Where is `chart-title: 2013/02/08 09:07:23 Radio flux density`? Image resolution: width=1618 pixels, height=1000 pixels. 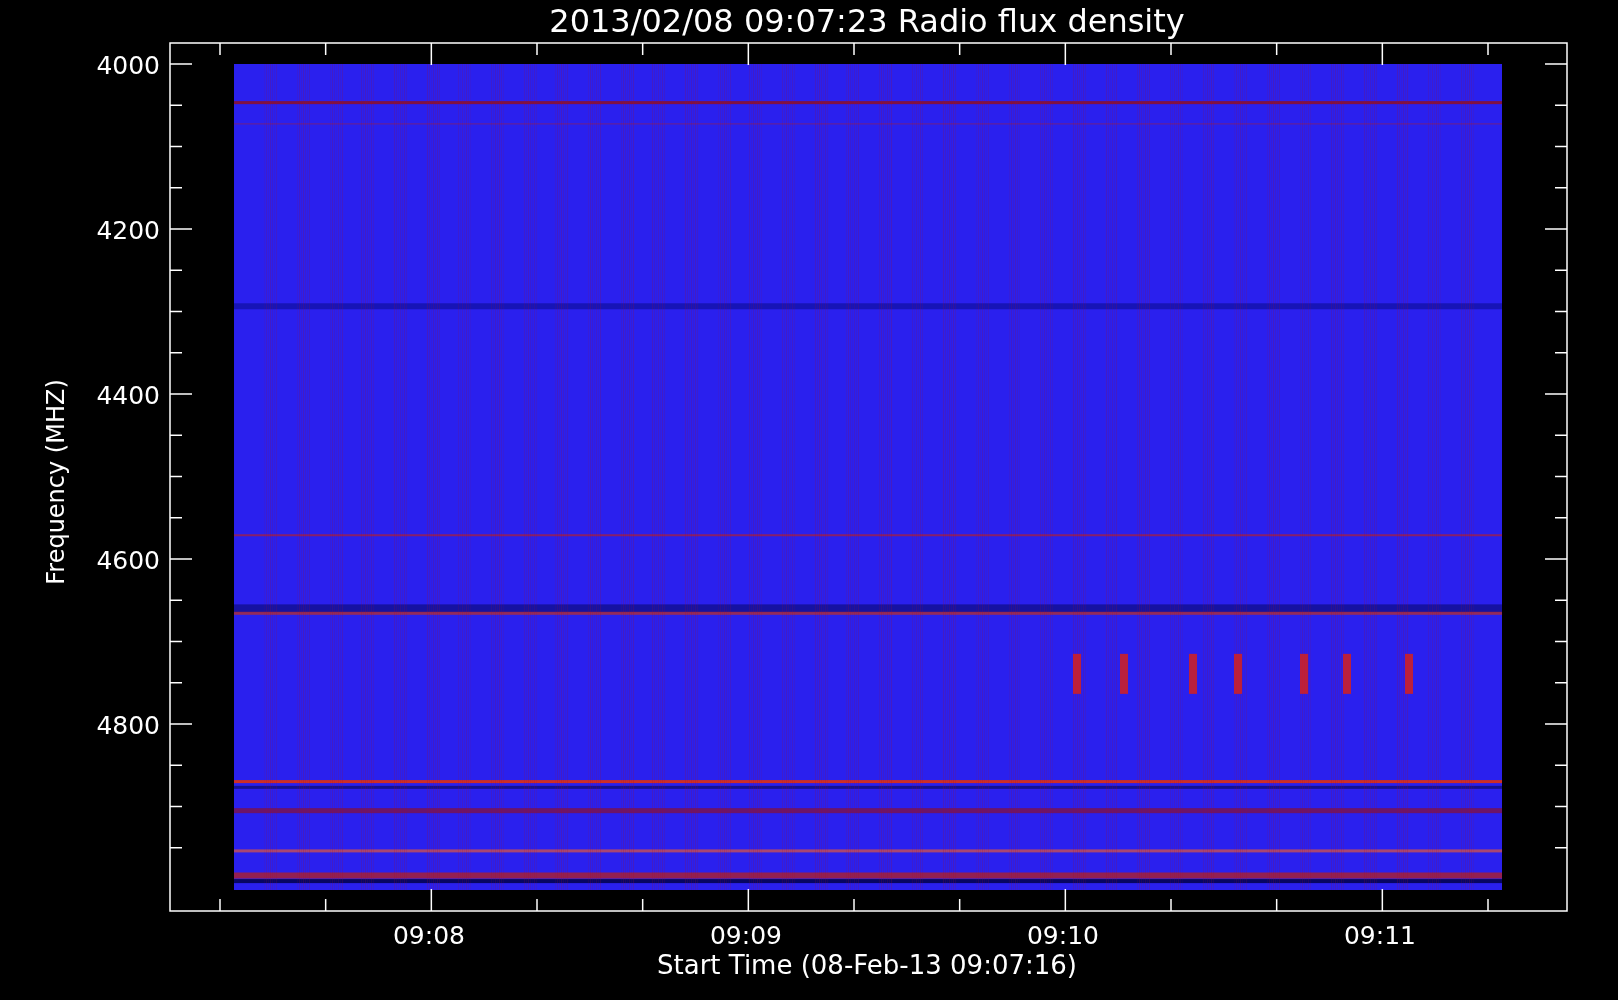 chart-title: 2013/02/08 09:07:23 Radio flux density is located at coordinates (867, 21).